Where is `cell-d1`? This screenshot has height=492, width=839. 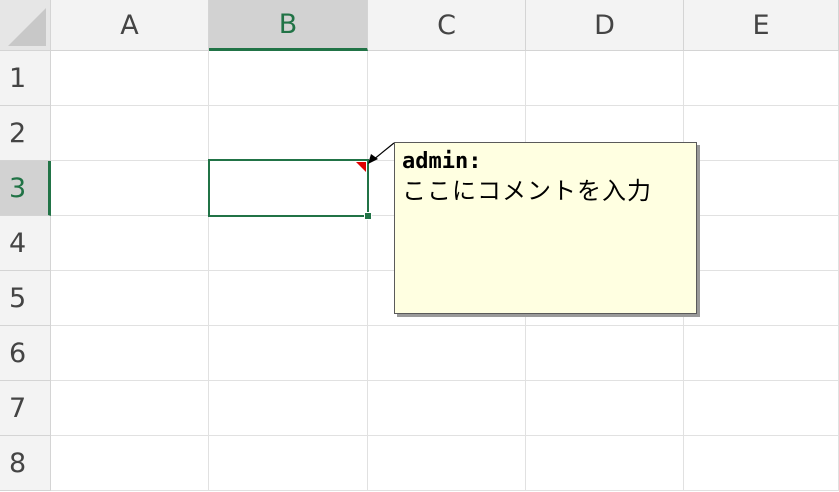 cell-d1 is located at coordinates (605, 78).